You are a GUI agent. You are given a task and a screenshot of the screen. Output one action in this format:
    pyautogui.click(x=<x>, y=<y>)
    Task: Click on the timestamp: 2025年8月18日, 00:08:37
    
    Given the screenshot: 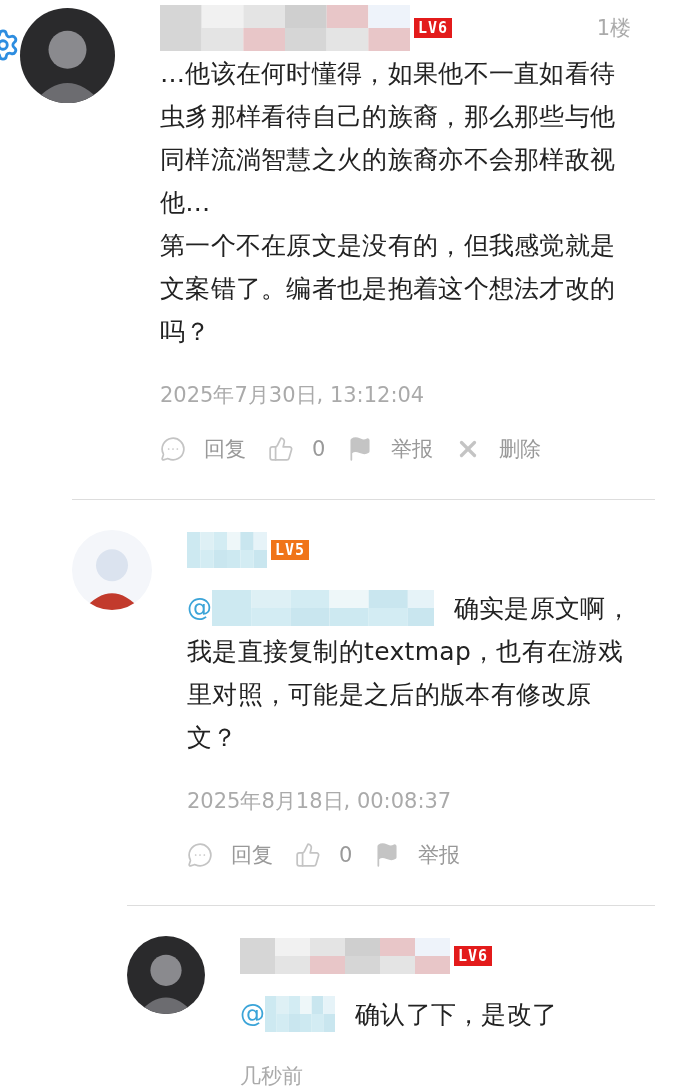 What is the action you would take?
    pyautogui.click(x=320, y=801)
    